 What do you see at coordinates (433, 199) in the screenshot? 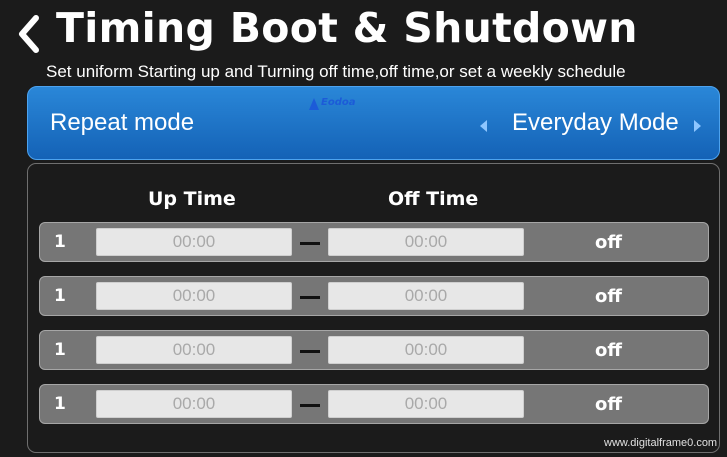
I see `off-time-header: Off Time` at bounding box center [433, 199].